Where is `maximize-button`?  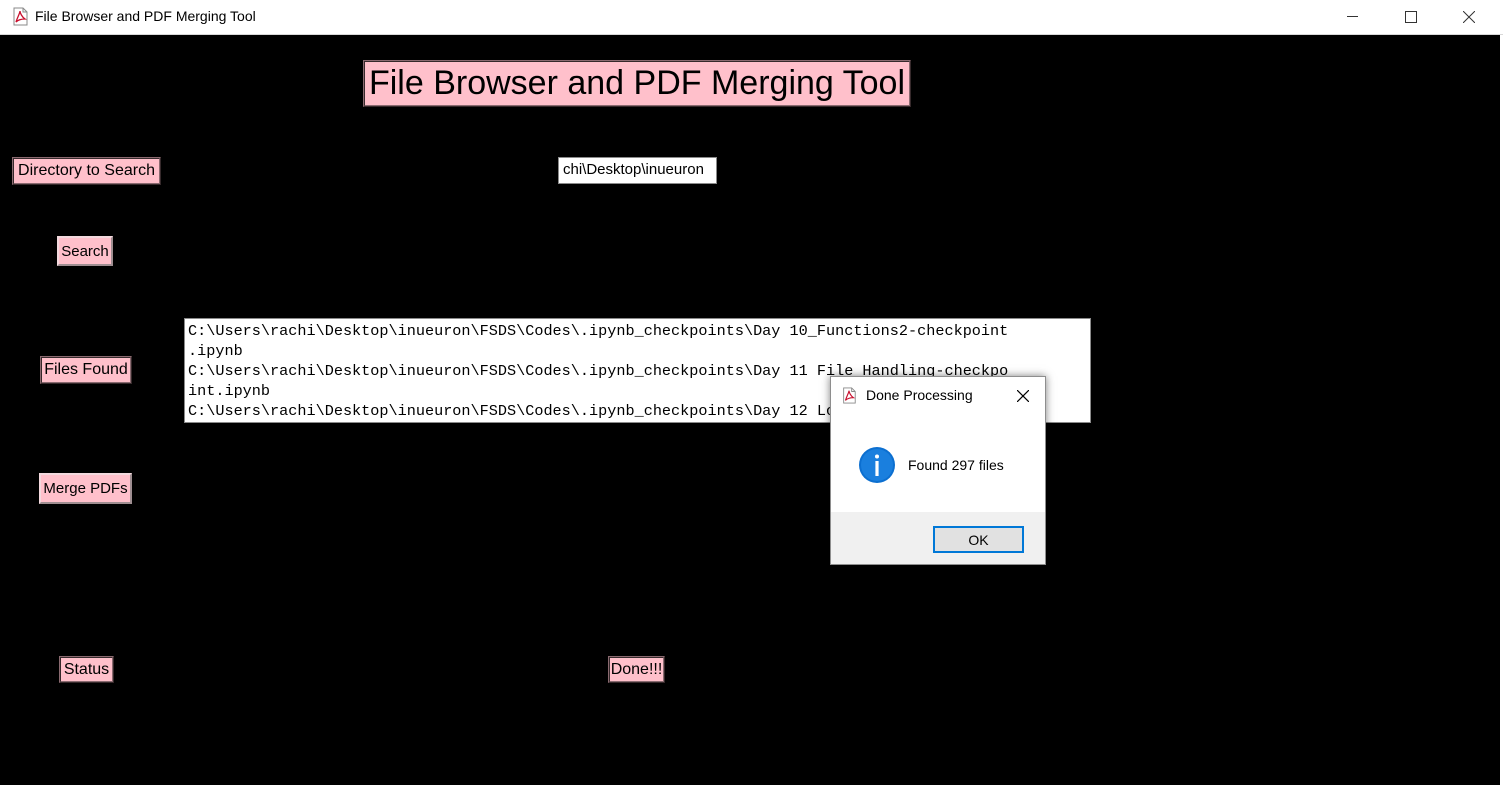 maximize-button is located at coordinates (1411, 17).